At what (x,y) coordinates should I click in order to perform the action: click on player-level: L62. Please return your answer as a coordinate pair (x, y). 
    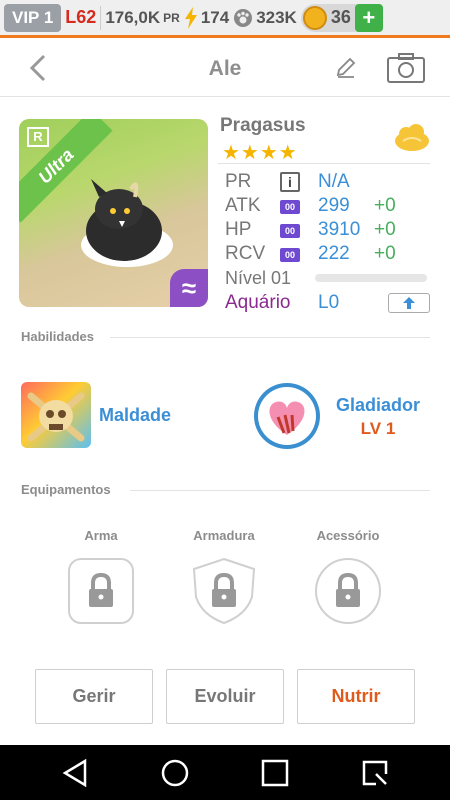
    Looking at the image, I should click on (81, 17).